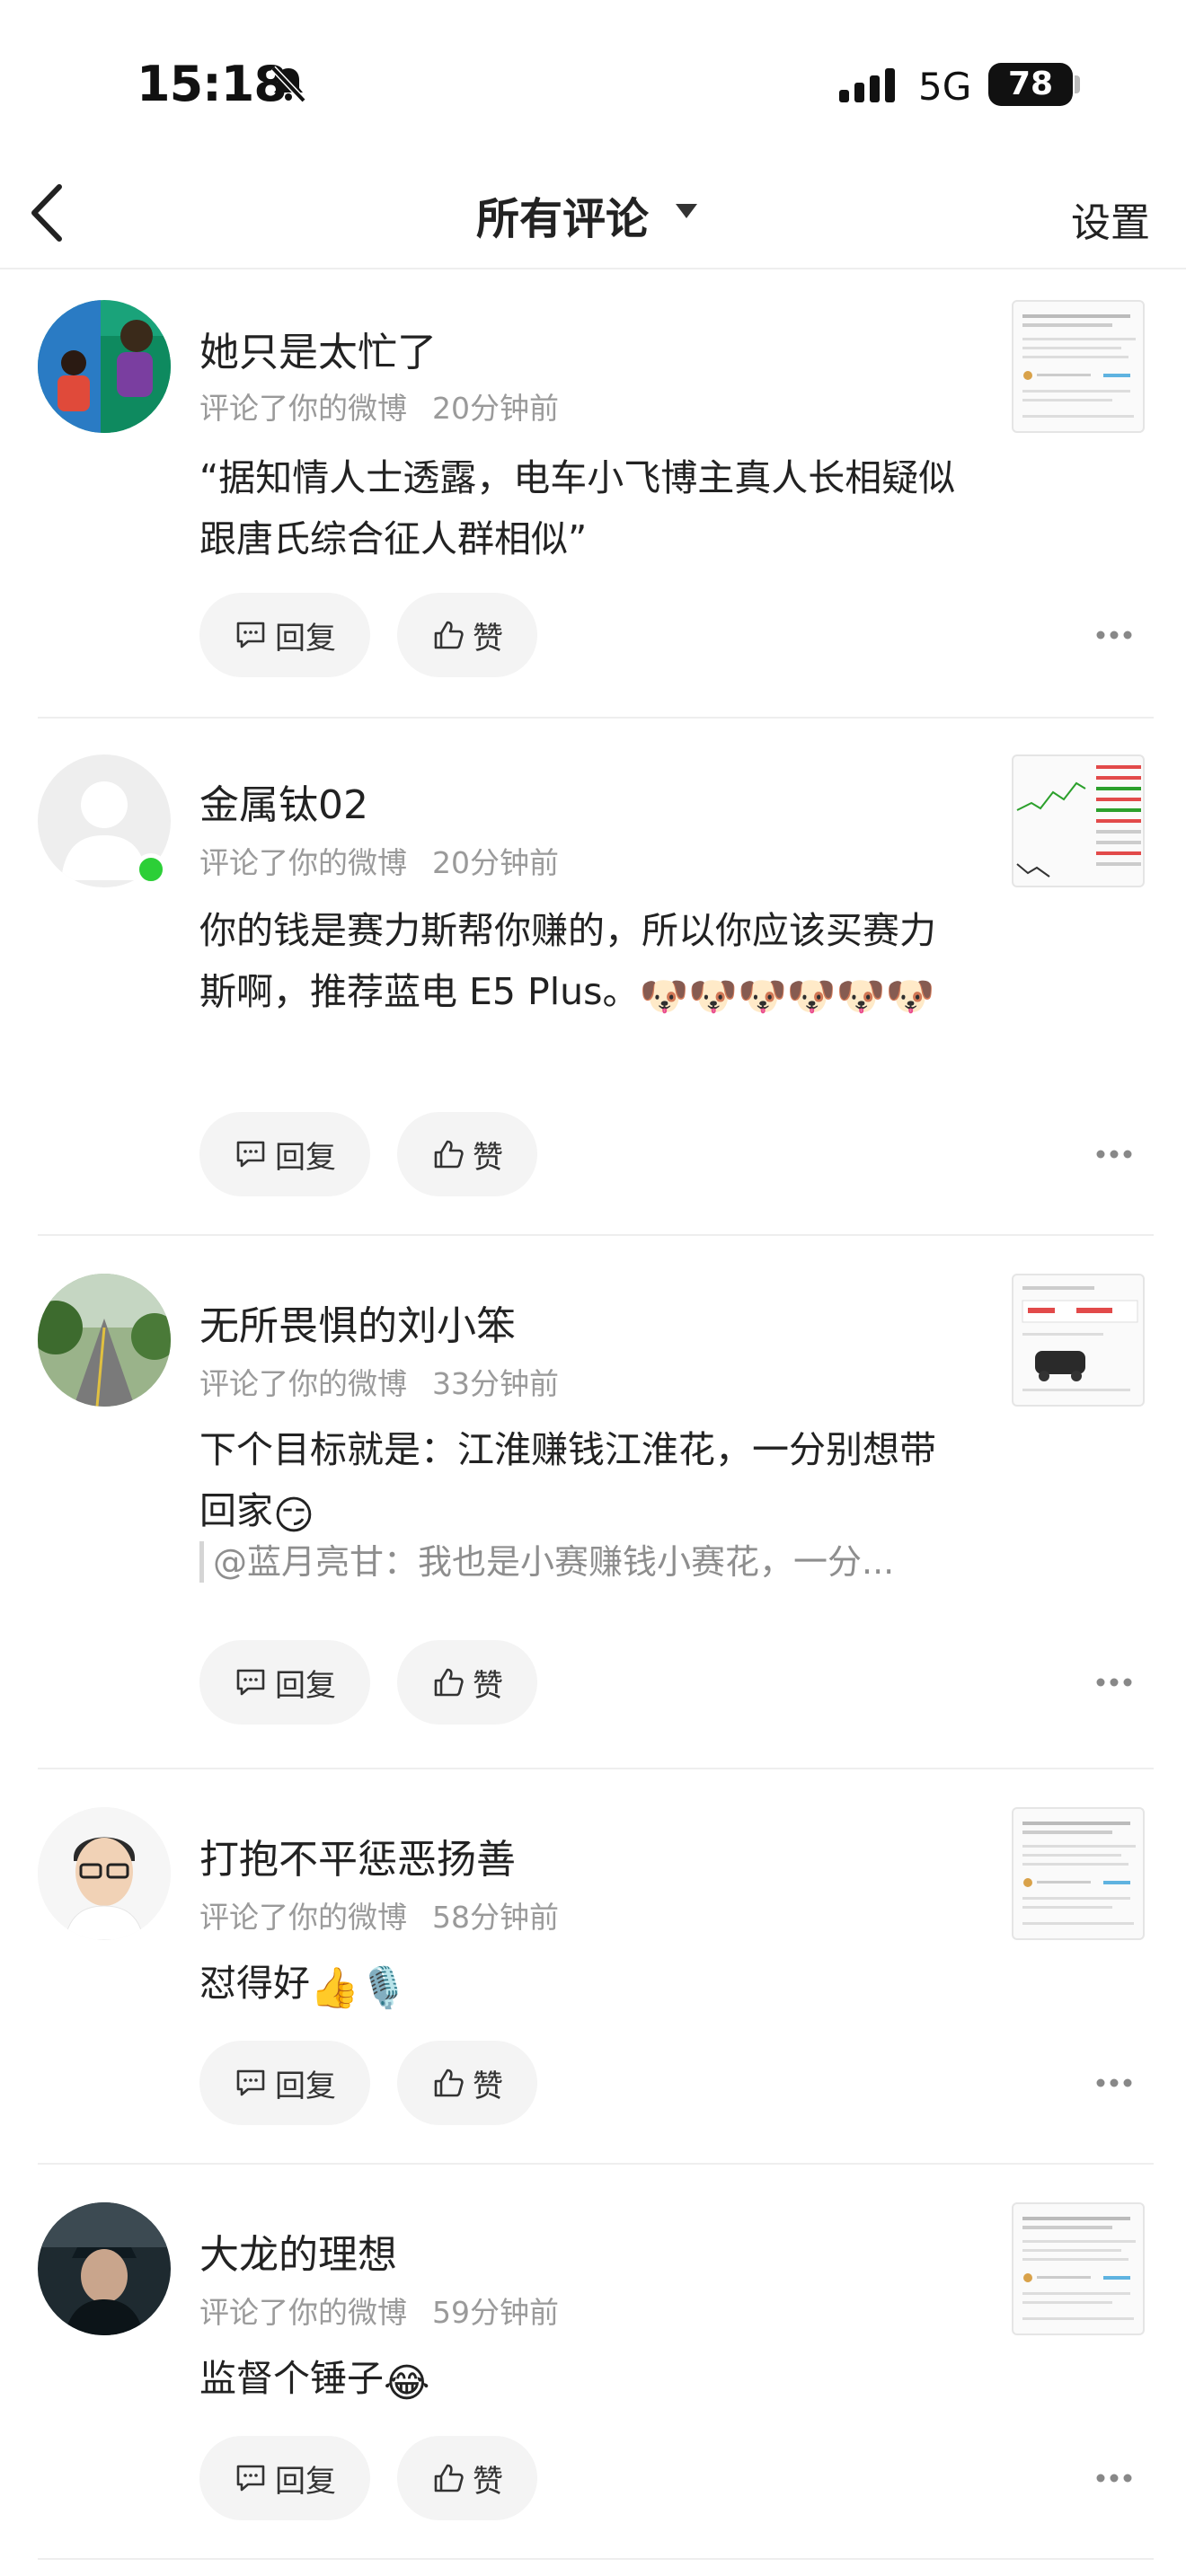  What do you see at coordinates (577, 508) in the screenshot?
I see `comment-text: “据知情人士透露，电车小飞博主真人长相疑似跟唐氏综合征人群相似”` at bounding box center [577, 508].